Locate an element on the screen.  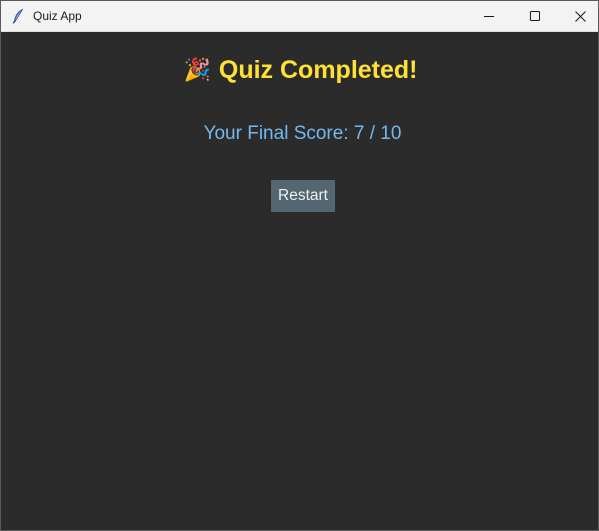
close-button is located at coordinates (577, 16).